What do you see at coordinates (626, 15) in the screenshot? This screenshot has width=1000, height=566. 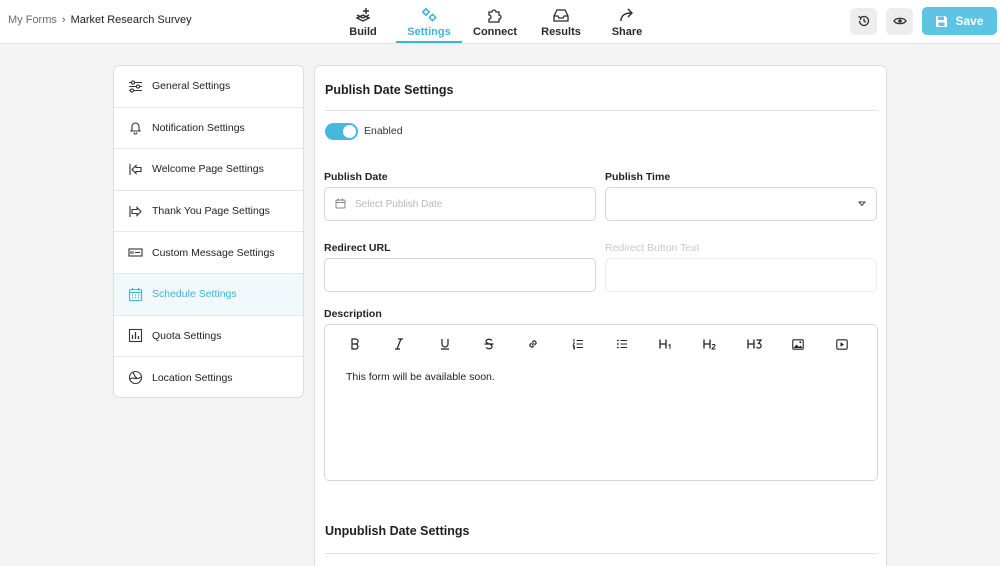 I see `share-arrow-icon` at bounding box center [626, 15].